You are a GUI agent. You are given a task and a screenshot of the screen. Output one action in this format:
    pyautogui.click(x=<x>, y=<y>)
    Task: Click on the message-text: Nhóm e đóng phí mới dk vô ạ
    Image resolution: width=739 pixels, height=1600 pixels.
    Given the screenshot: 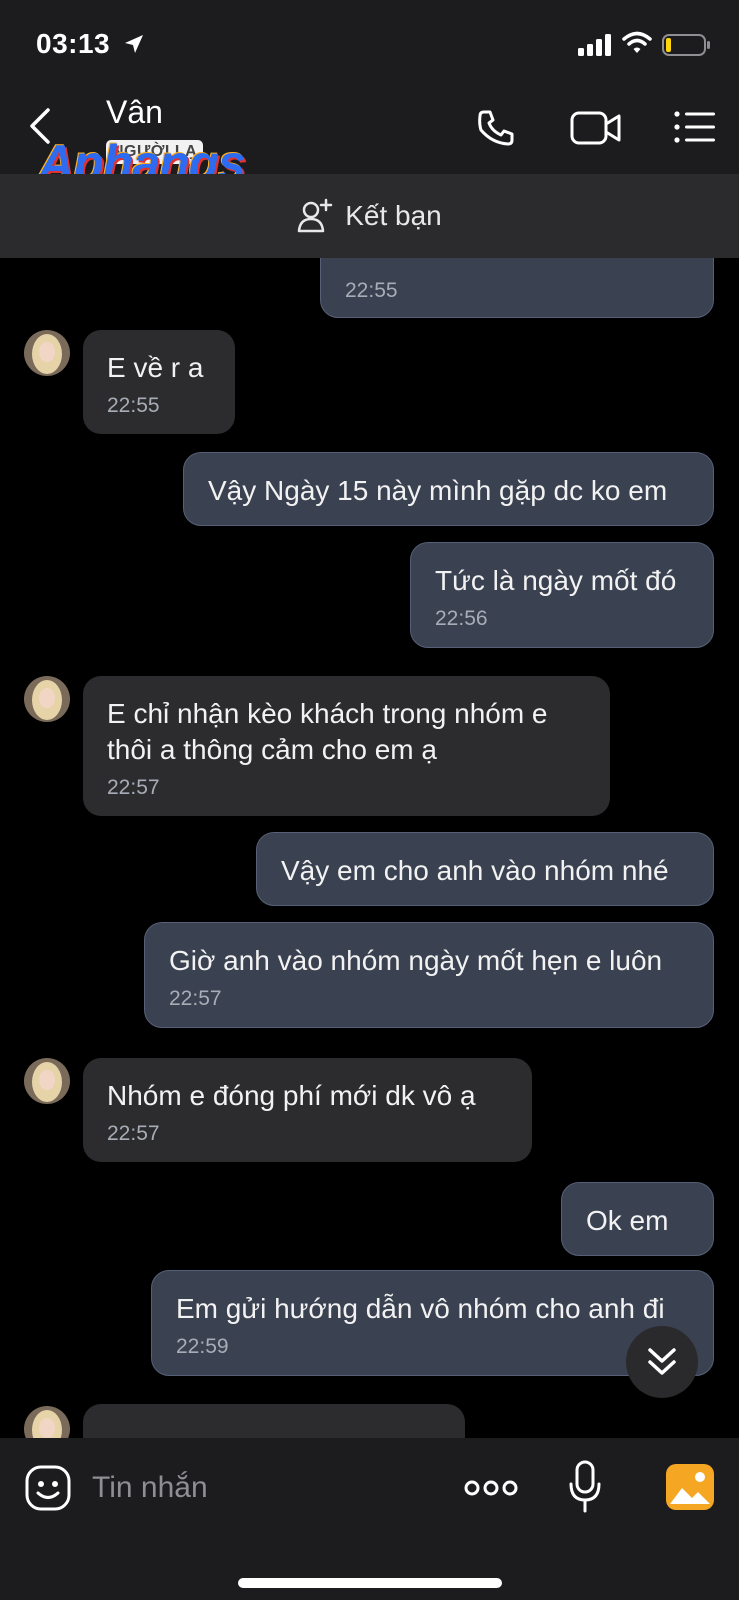 What is the action you would take?
    pyautogui.click(x=291, y=1095)
    